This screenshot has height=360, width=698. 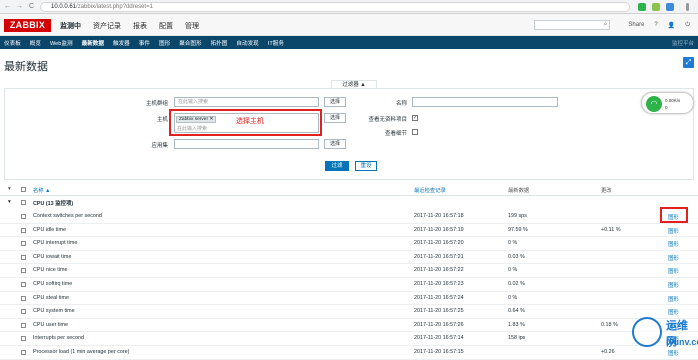 I want to click on subnav-maps: 拓扑图, so click(x=219, y=43).